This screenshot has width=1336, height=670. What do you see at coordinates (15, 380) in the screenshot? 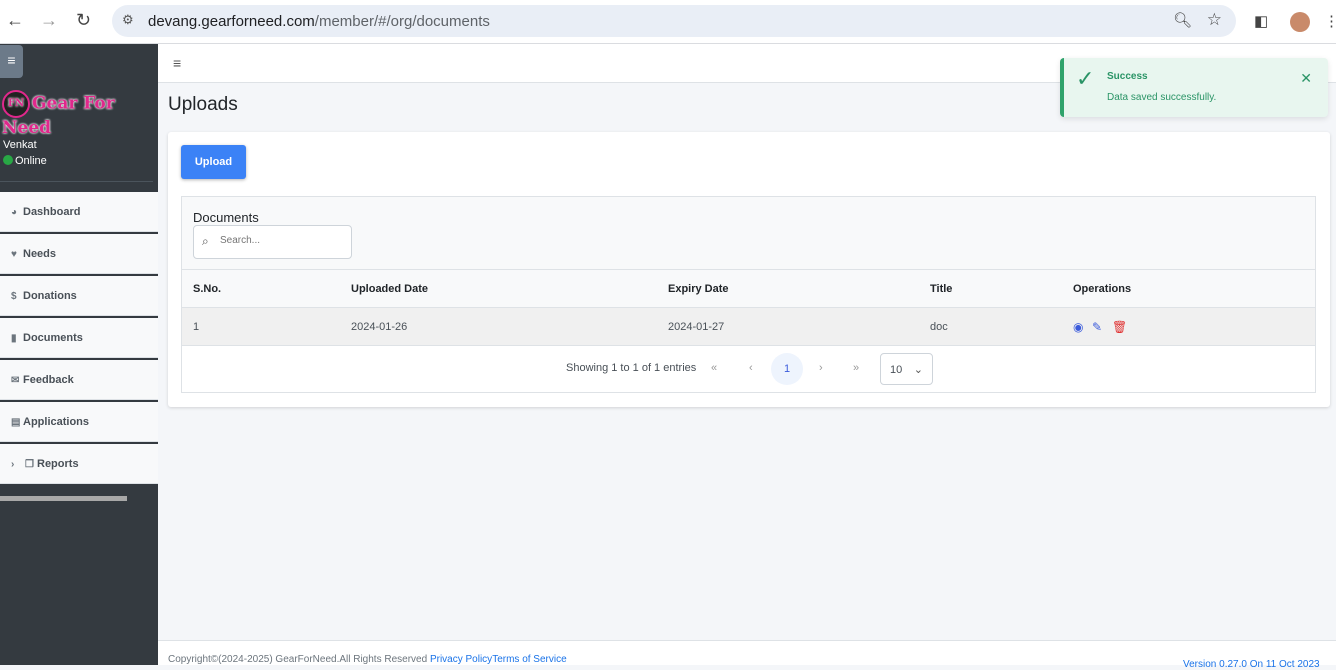
I see `envelope-icon: ✉` at bounding box center [15, 380].